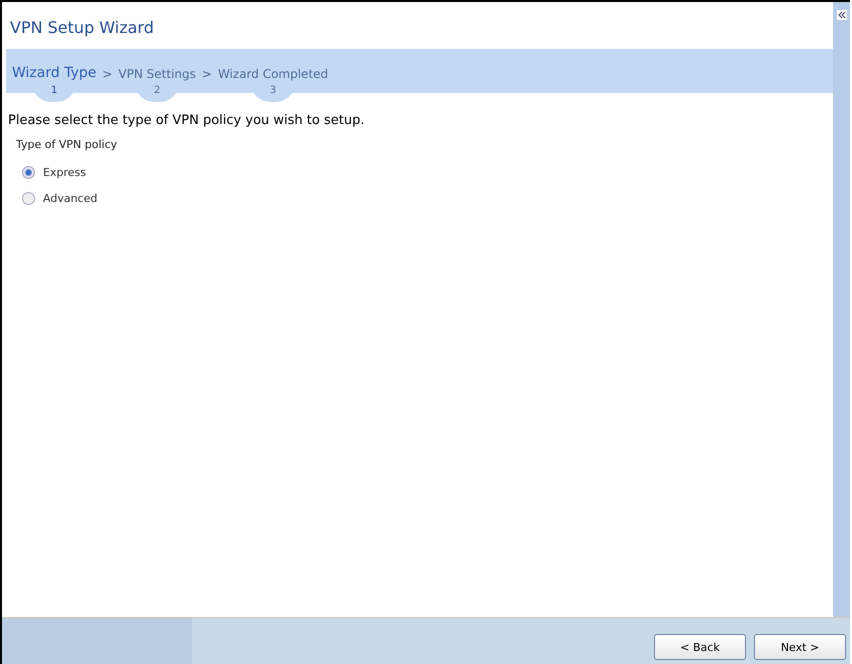  What do you see at coordinates (700, 647) in the screenshot?
I see `wizard-button: < Back` at bounding box center [700, 647].